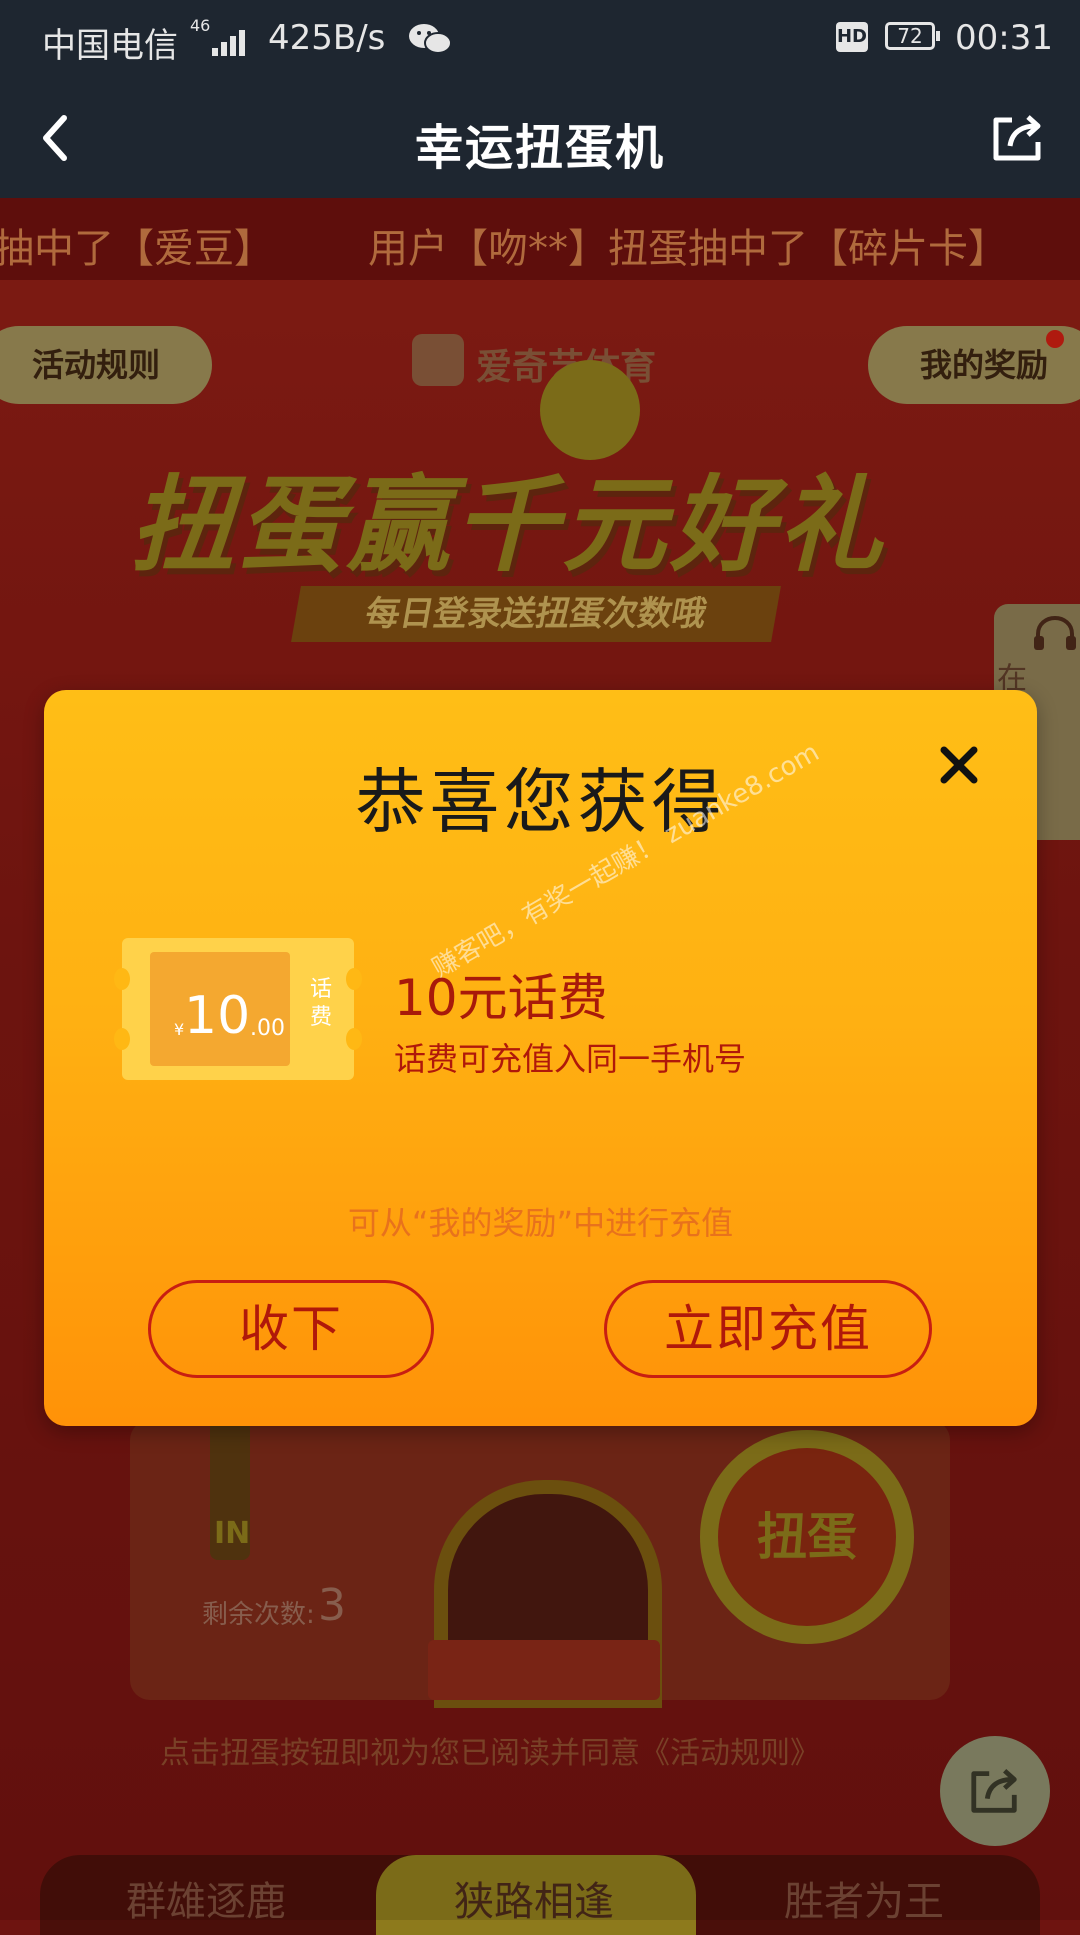 The width and height of the screenshot is (1080, 1935). Describe the element at coordinates (267, 1028) in the screenshot. I see `coupon-cents: .00` at that location.